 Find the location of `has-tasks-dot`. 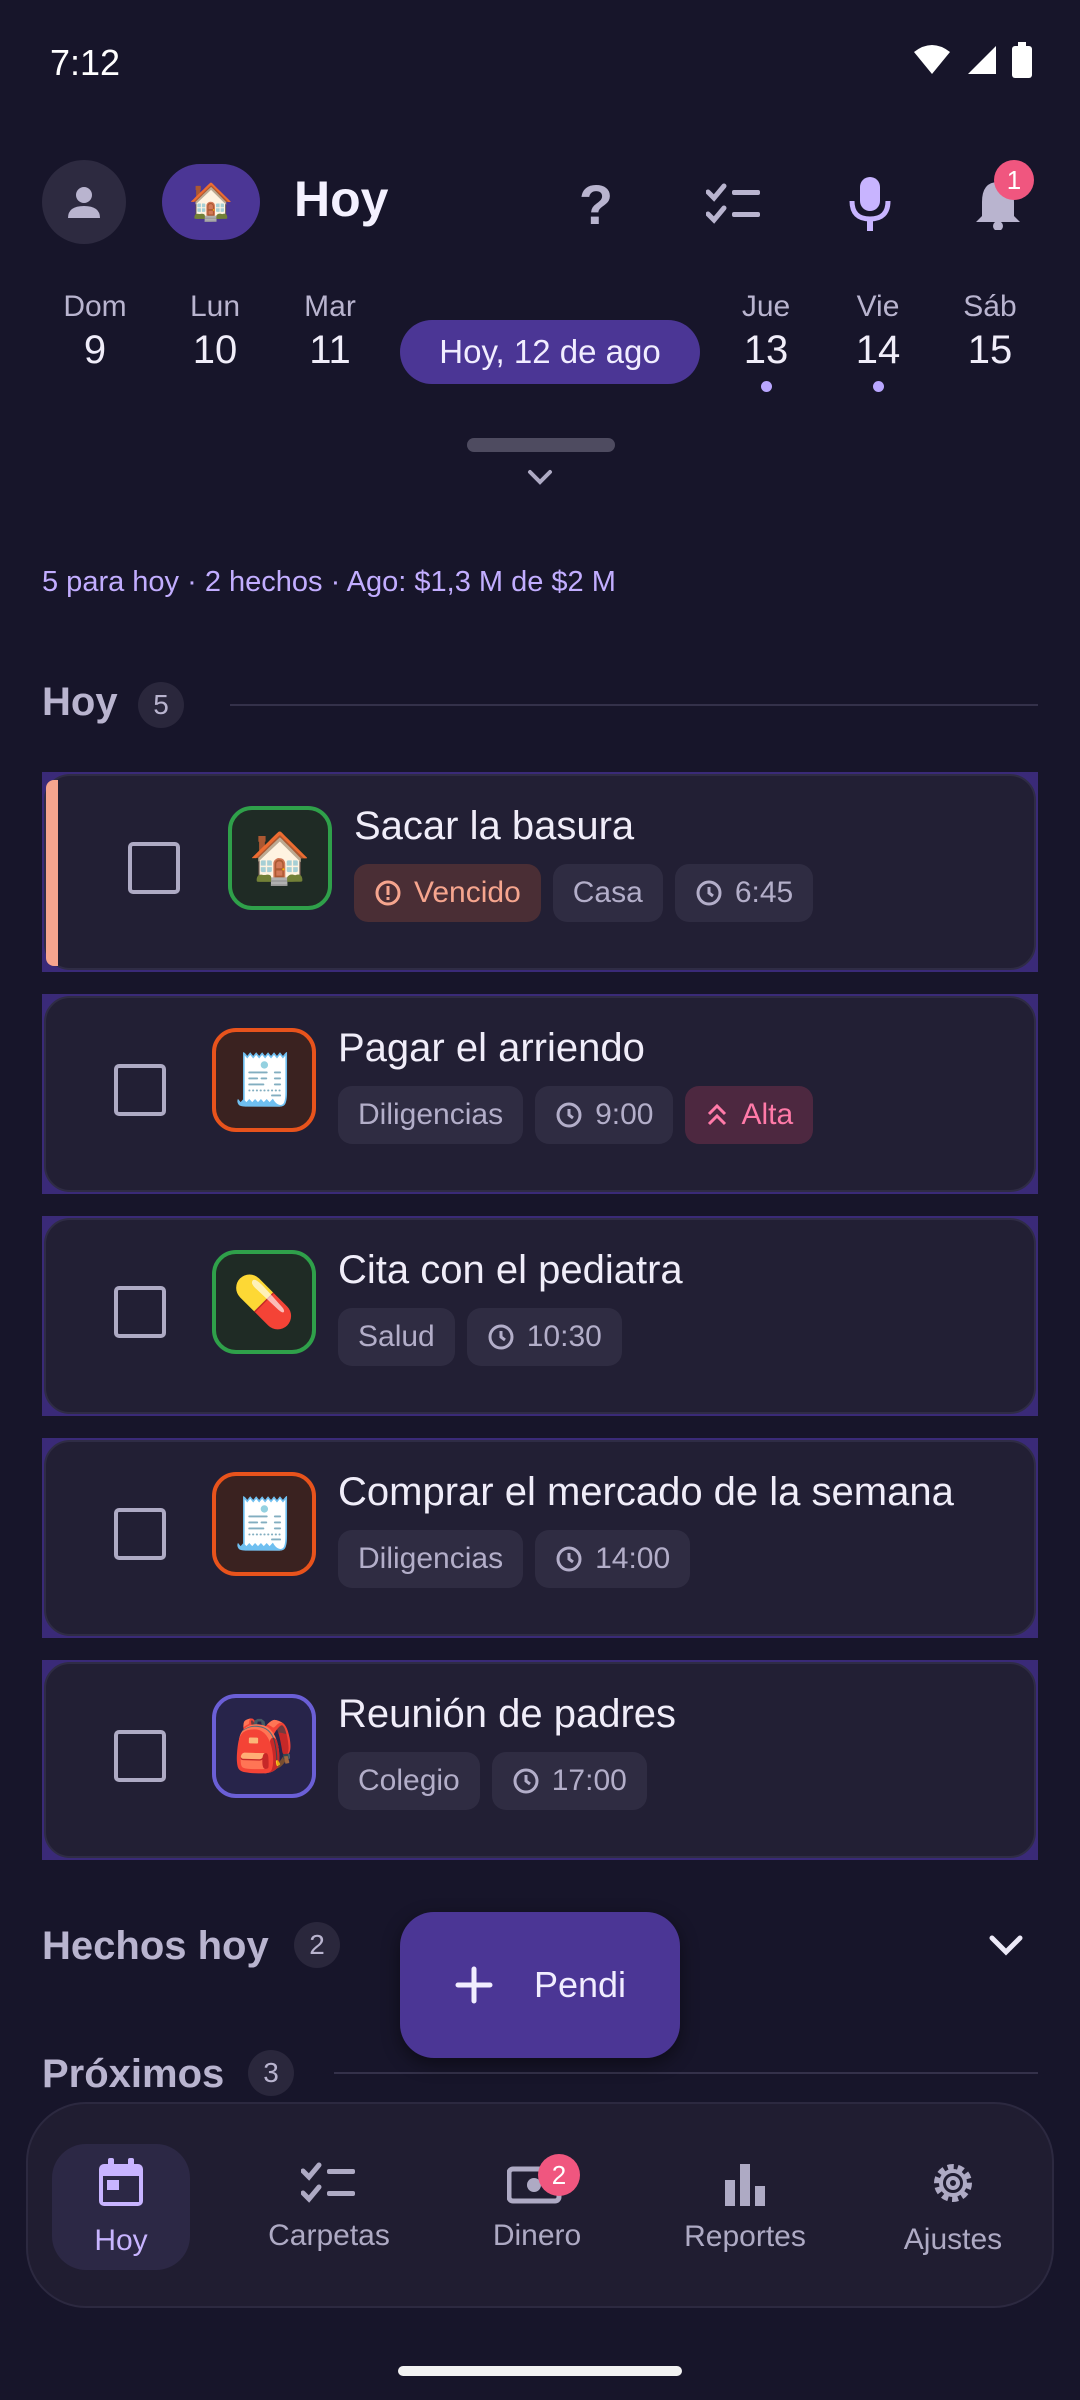

has-tasks-dot is located at coordinates (878, 386).